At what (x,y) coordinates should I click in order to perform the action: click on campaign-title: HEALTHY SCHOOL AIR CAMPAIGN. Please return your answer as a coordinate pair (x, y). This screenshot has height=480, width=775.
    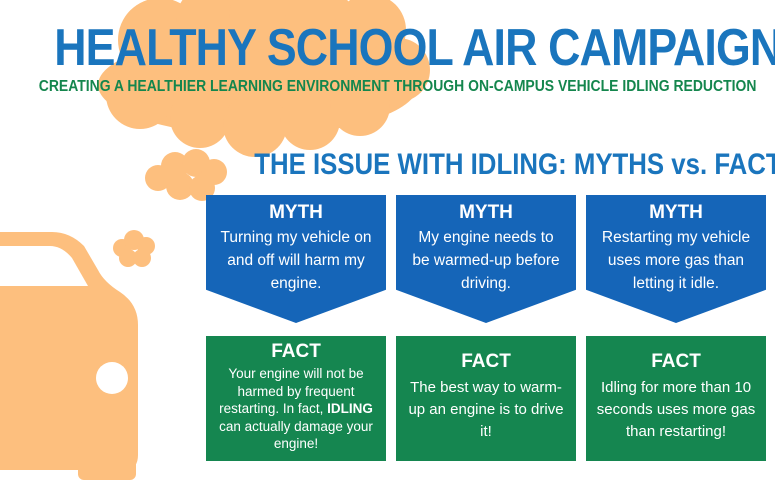
    Looking at the image, I should click on (414, 48).